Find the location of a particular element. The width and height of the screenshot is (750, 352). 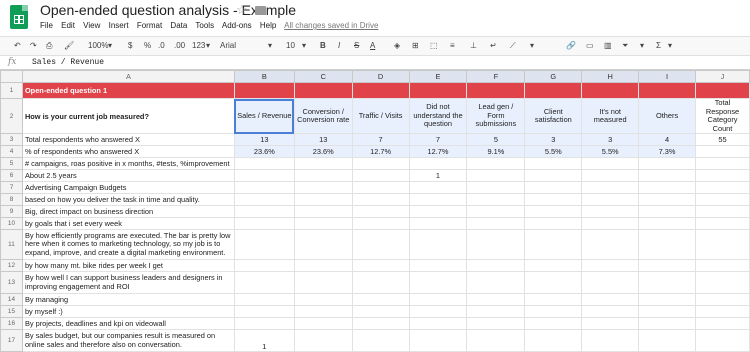

functions-icon: Σ is located at coordinates (658, 45).